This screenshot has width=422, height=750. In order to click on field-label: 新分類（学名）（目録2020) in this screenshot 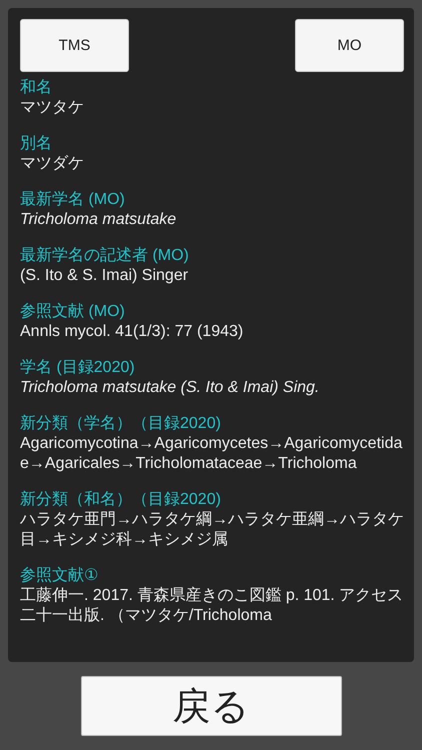, I will do `click(121, 424)`.